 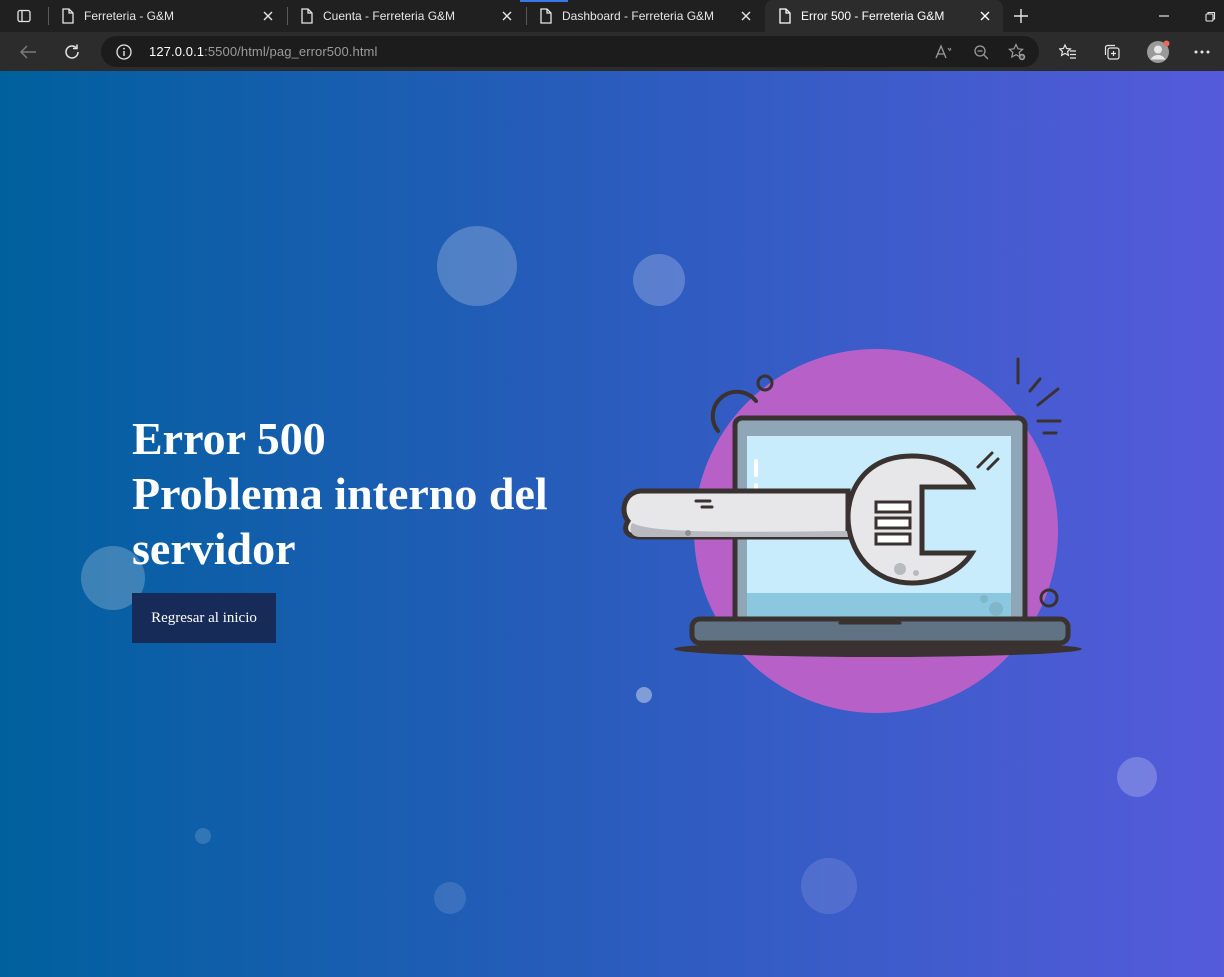 I want to click on read-aloud-icon, so click(x=944, y=52).